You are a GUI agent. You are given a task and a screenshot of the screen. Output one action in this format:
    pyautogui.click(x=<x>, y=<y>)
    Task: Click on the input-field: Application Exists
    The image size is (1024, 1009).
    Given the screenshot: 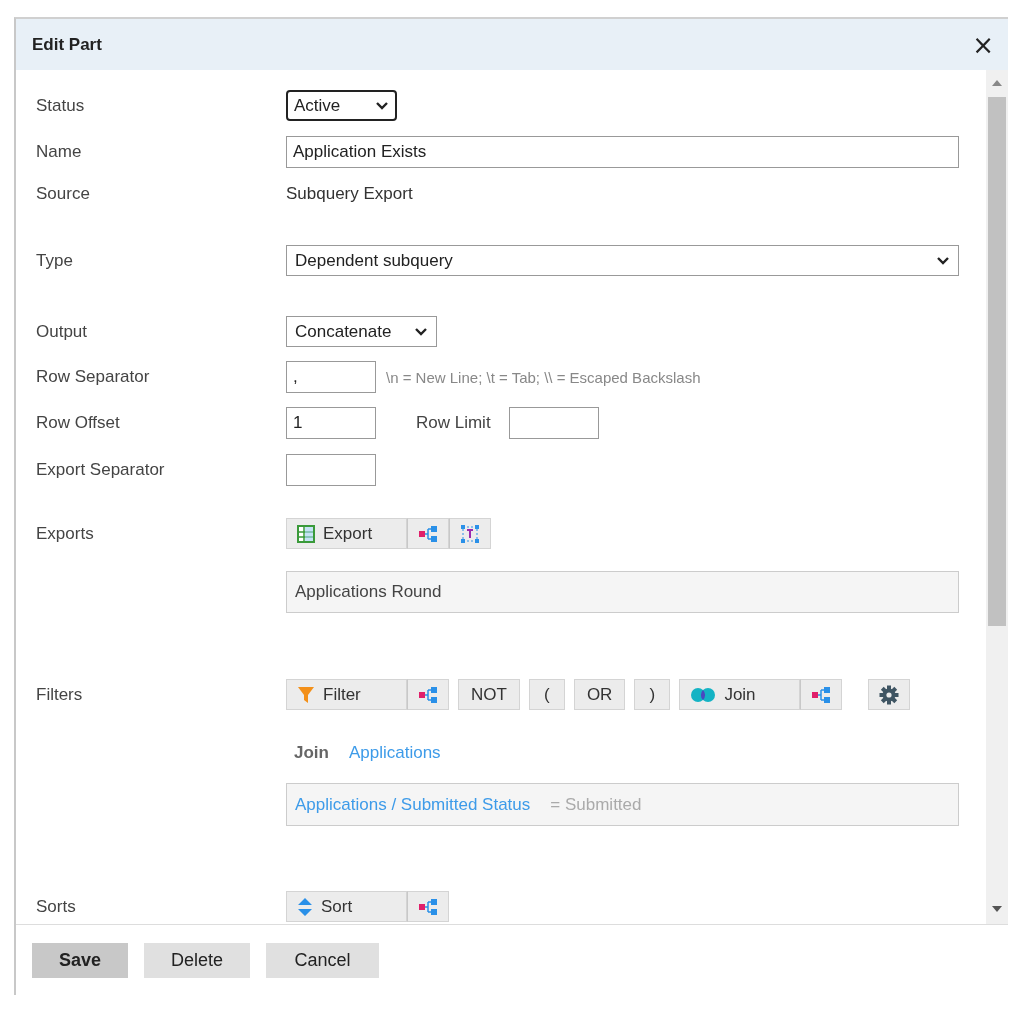 What is the action you would take?
    pyautogui.click(x=622, y=152)
    